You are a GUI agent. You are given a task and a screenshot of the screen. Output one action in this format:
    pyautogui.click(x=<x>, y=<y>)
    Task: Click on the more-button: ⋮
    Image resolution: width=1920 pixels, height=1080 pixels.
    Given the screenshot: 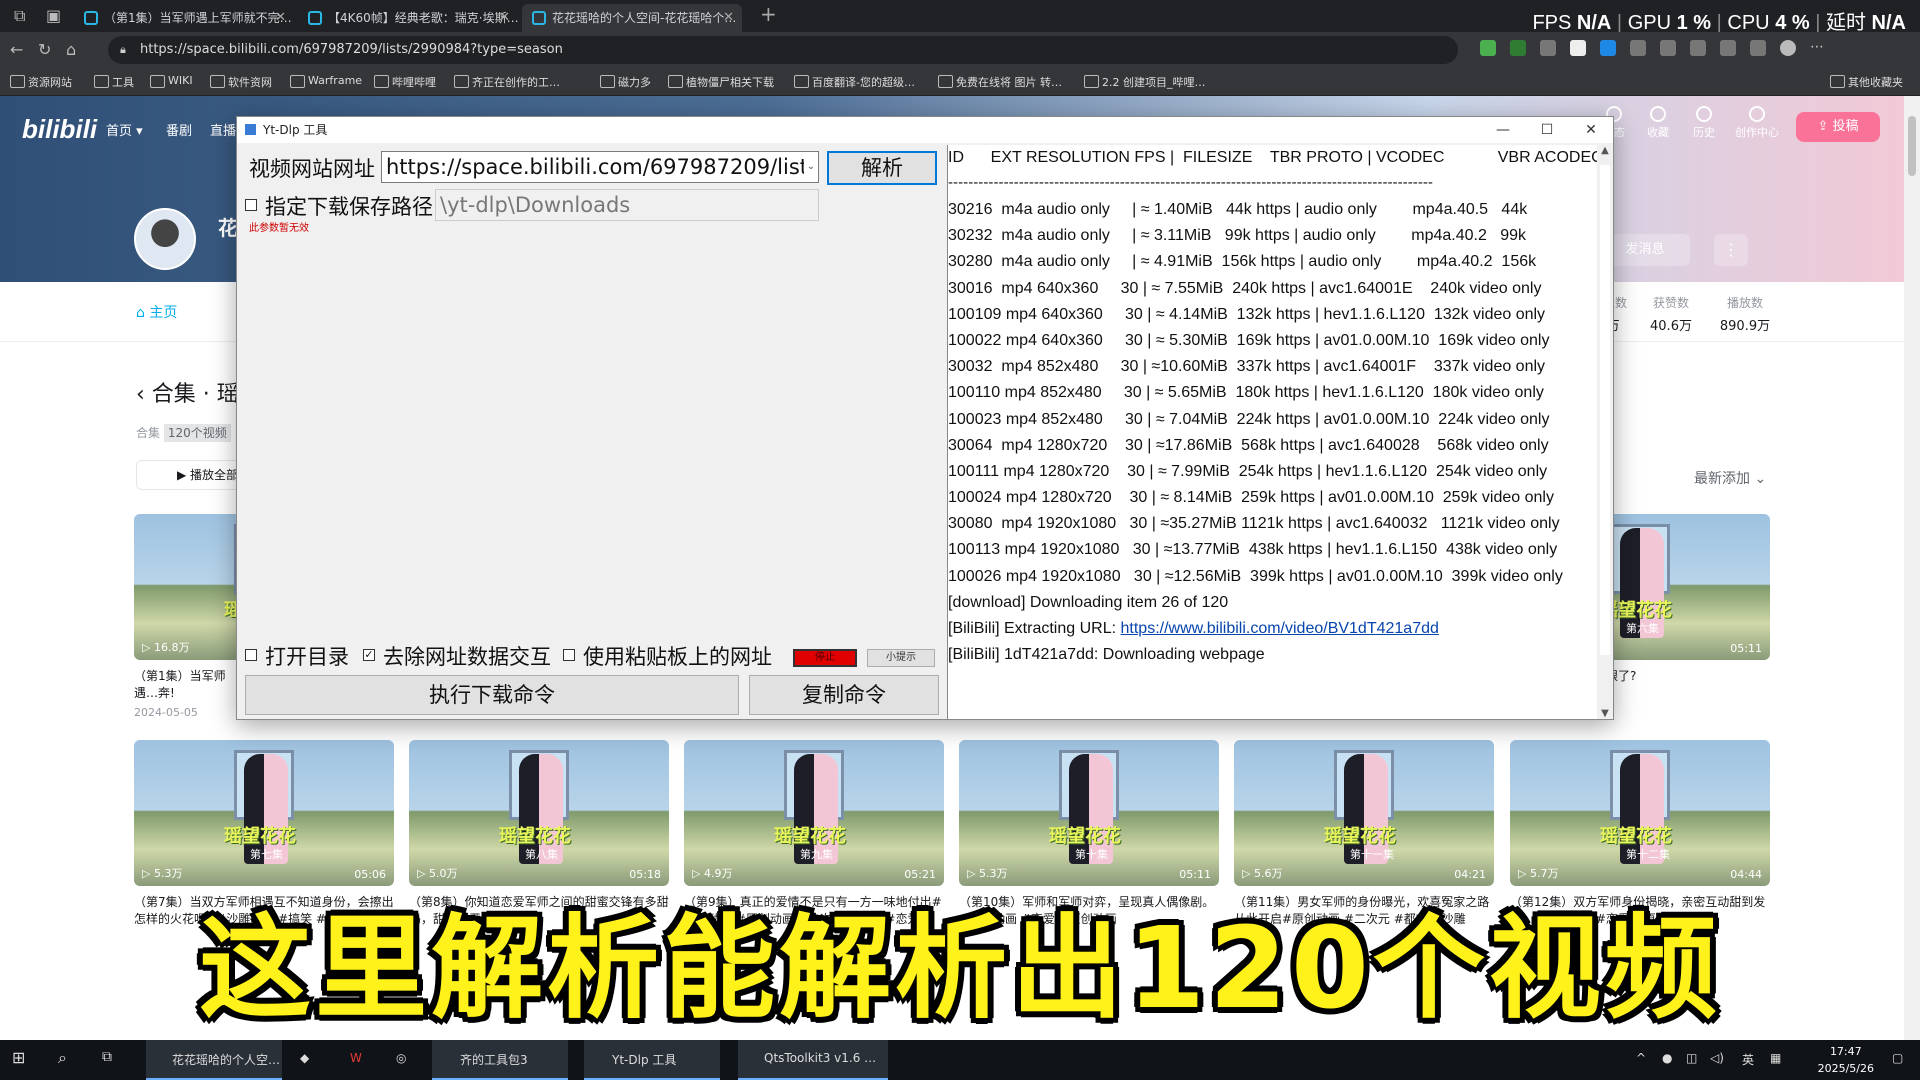 What is the action you would take?
    pyautogui.click(x=1731, y=250)
    